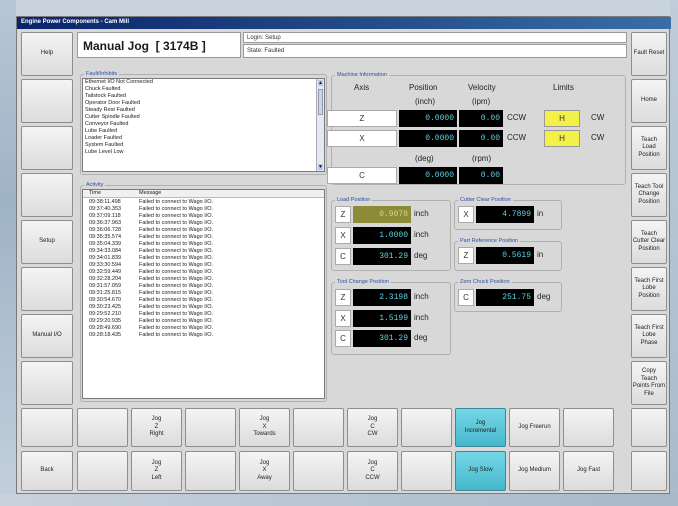 This screenshot has width=678, height=506. What do you see at coordinates (480, 427) in the screenshot?
I see `jog-incremental-button: Jog Incremental` at bounding box center [480, 427].